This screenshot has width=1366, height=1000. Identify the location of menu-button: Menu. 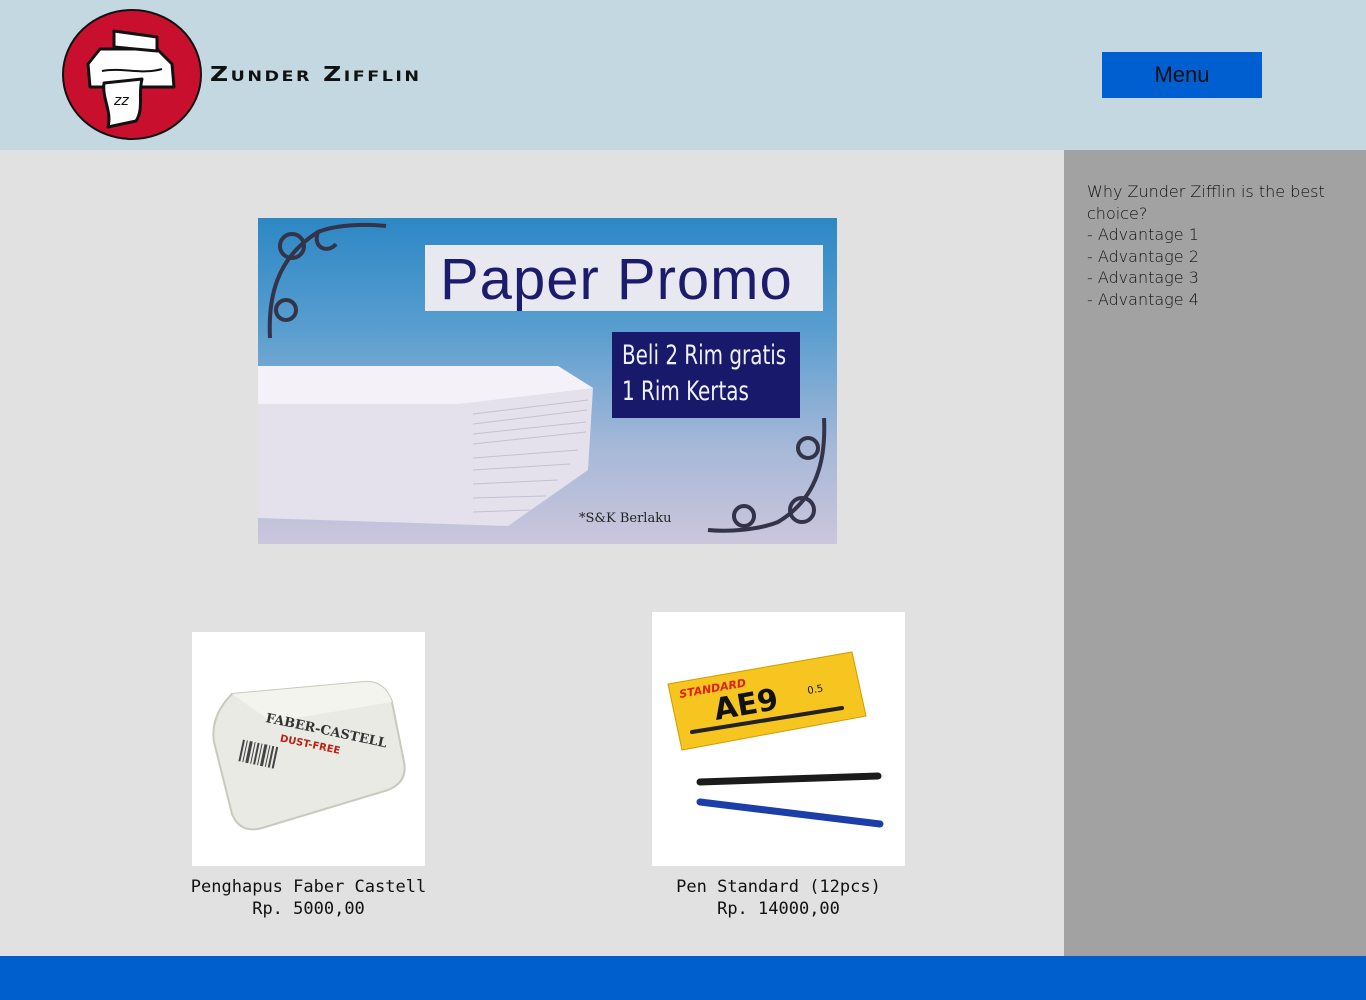
(1182, 75).